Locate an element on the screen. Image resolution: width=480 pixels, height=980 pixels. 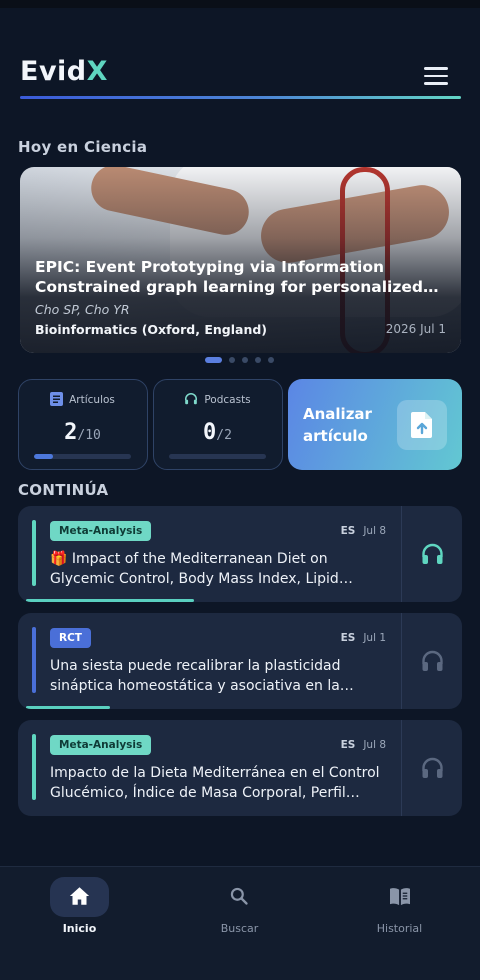
featured-date: 2026 Jul 1 is located at coordinates (415, 329).